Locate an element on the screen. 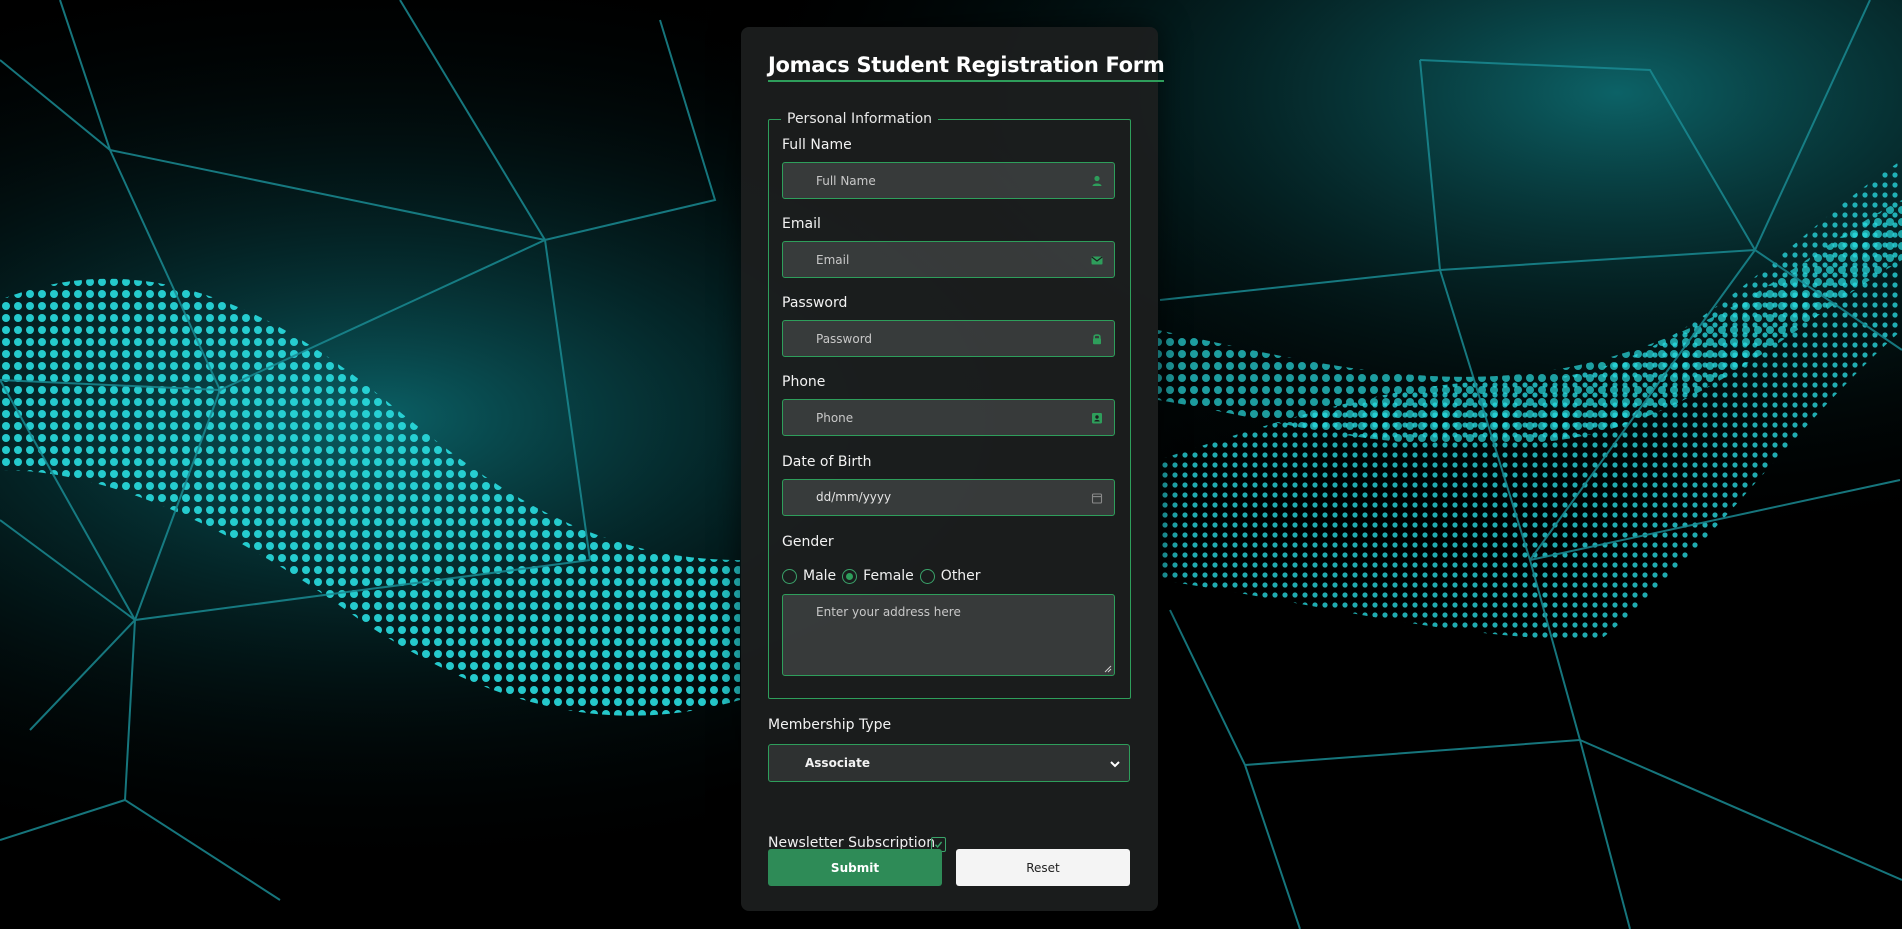 This screenshot has height=929, width=1902. resize-handle-icon is located at coordinates (1107, 668).